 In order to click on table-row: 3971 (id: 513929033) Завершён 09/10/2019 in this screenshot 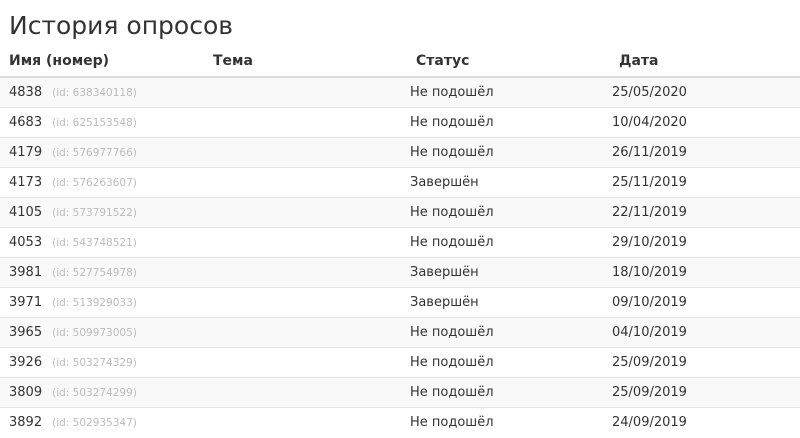, I will do `click(400, 302)`.